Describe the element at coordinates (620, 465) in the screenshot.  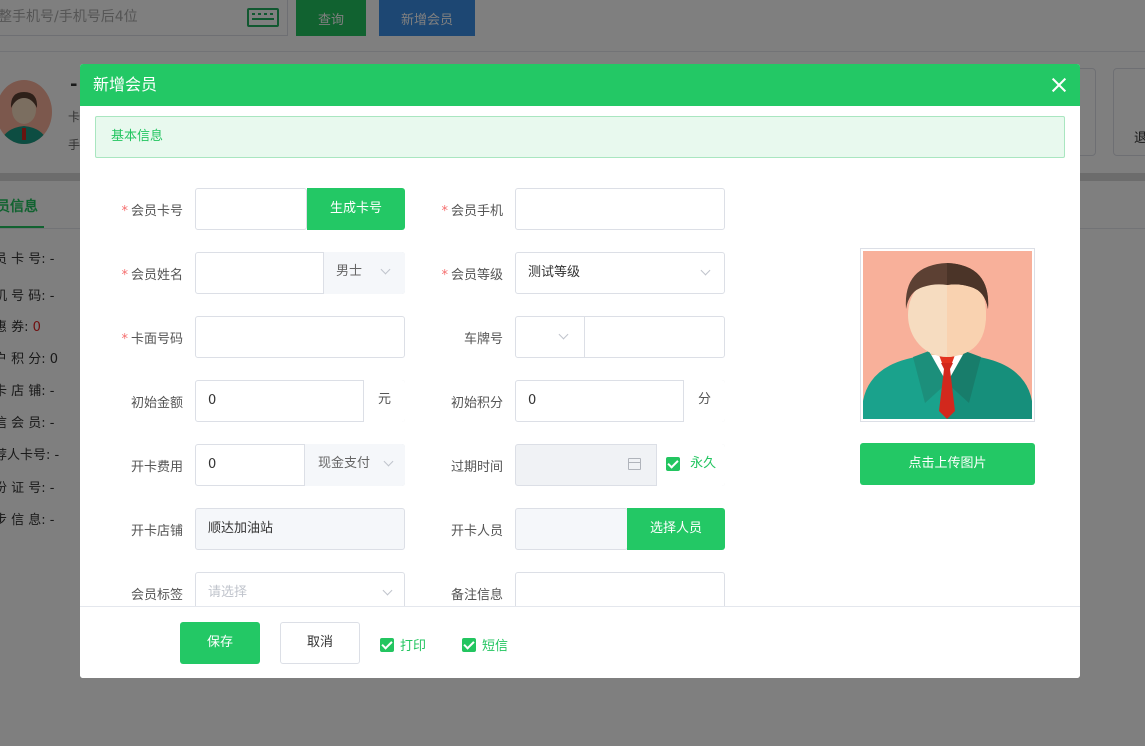
I see `expire-date-input: 永久` at that location.